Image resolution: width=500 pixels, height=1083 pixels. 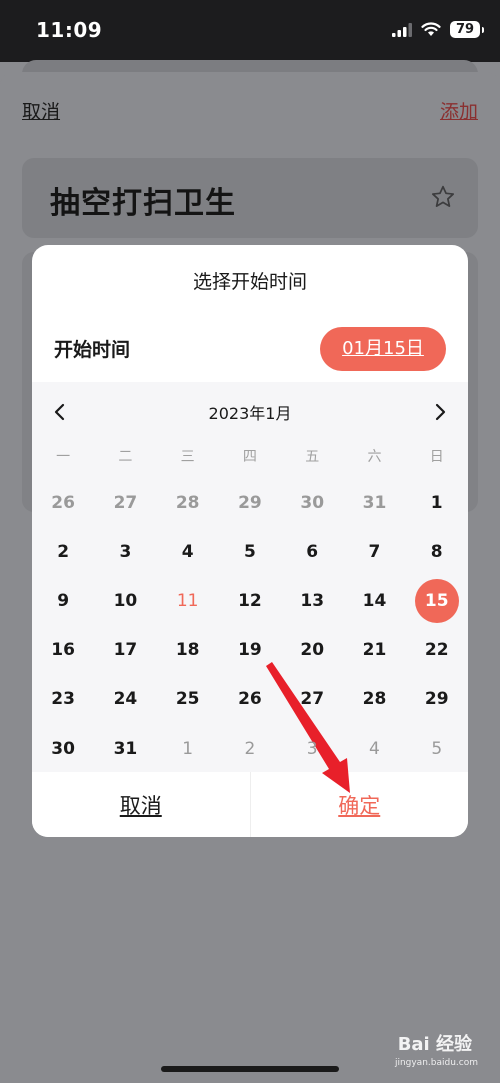 What do you see at coordinates (63, 551) in the screenshot?
I see `calendar-day: 2` at bounding box center [63, 551].